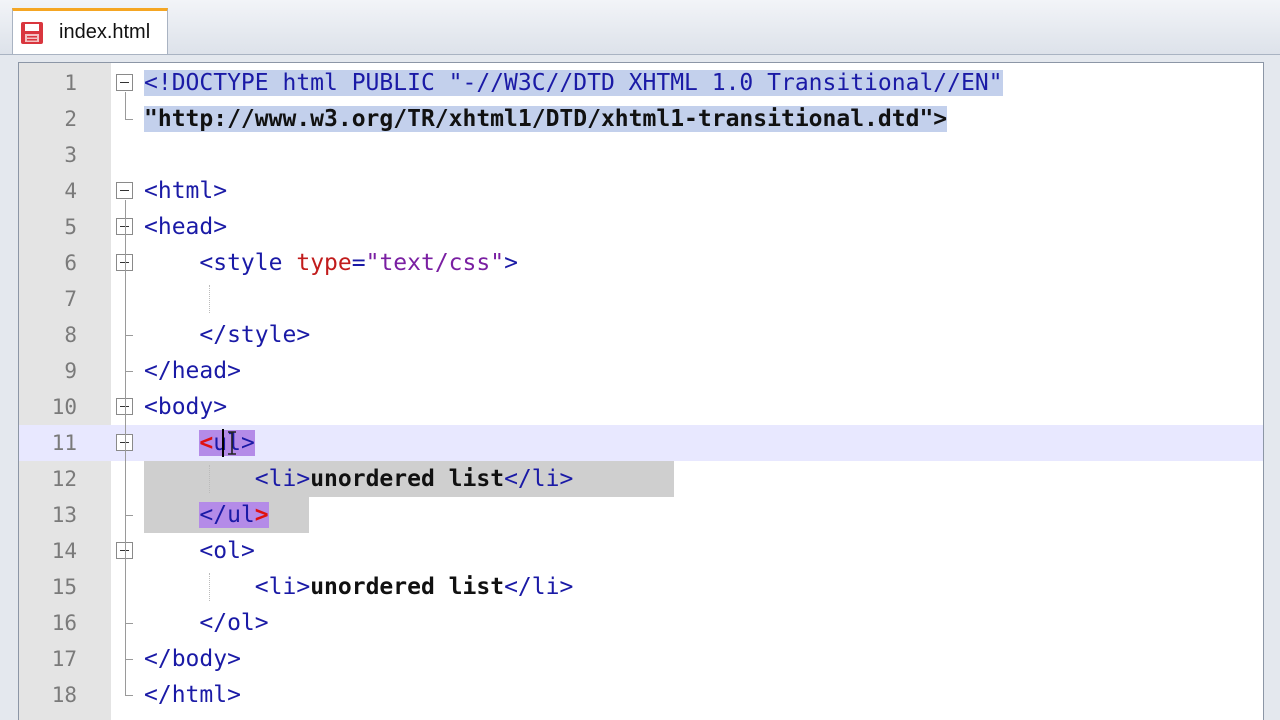 The height and width of the screenshot is (720, 1280). What do you see at coordinates (223, 443) in the screenshot?
I see `text-caret` at bounding box center [223, 443].